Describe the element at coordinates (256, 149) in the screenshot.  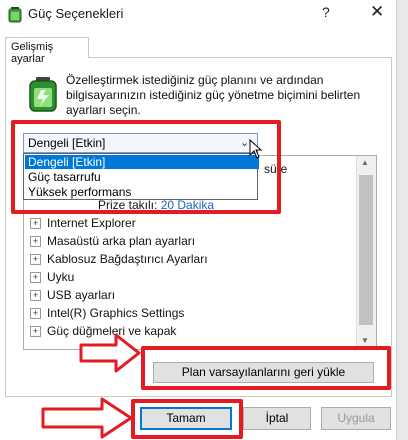
I see `mouse-cursor-icon` at that location.